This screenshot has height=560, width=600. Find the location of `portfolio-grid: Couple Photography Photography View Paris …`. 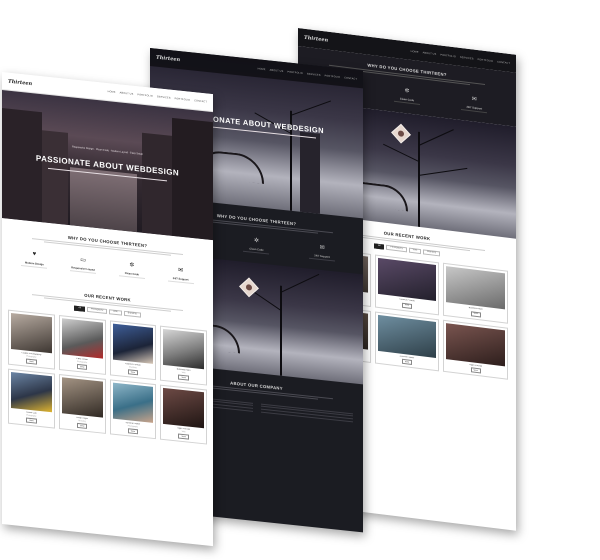

portfolio-grid: Couple Photography Photography View Paris … is located at coordinates (107, 377).